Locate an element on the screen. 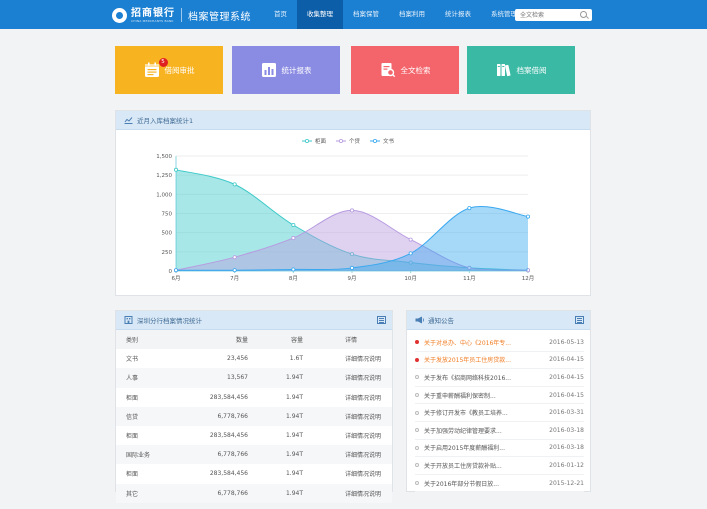 The image size is (707, 509). logo-divider is located at coordinates (181, 15).